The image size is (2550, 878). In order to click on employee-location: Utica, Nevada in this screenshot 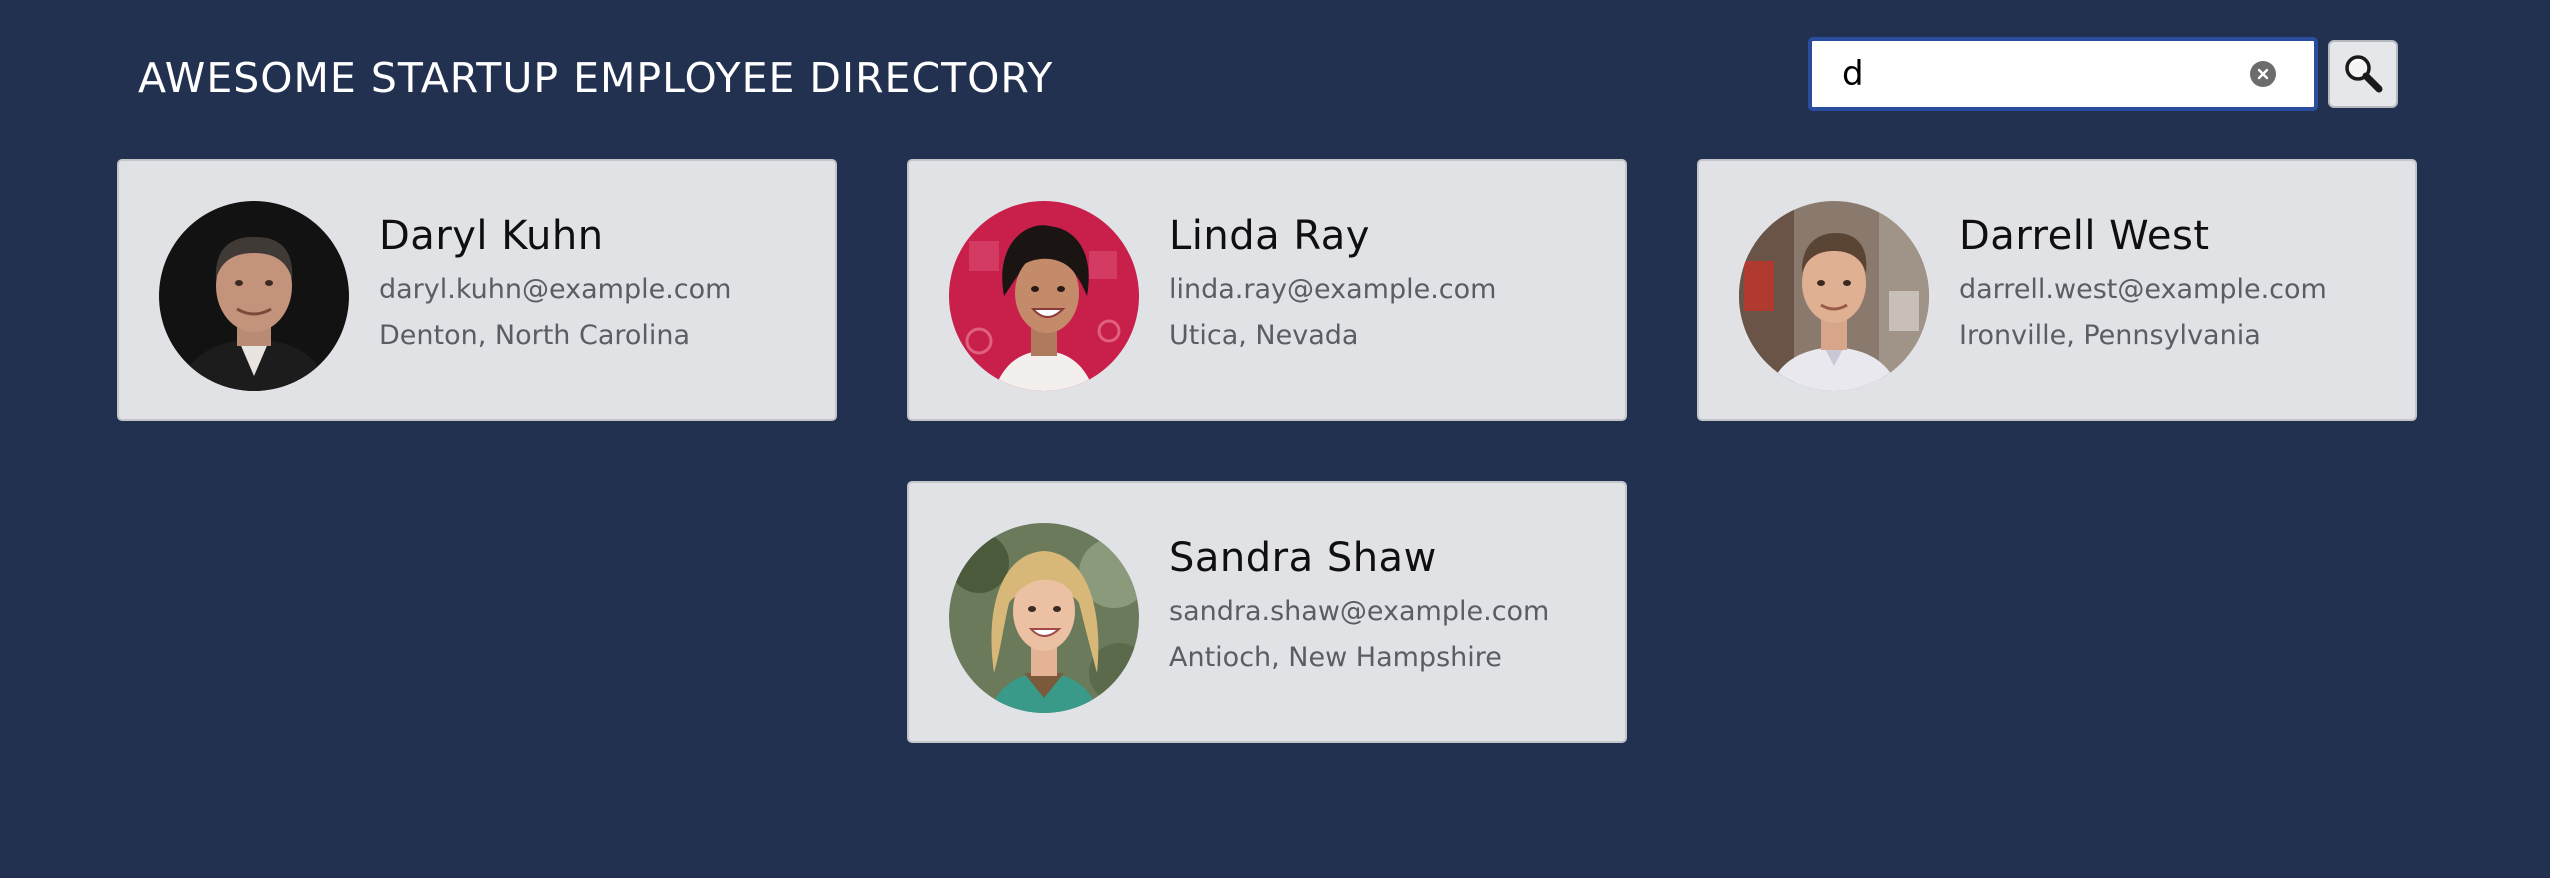, I will do `click(1264, 335)`.